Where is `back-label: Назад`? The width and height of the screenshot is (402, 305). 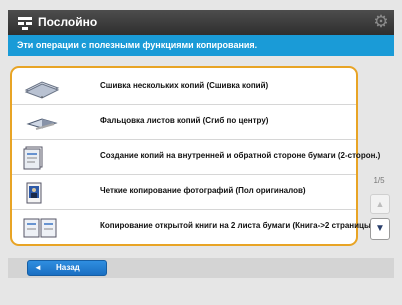 back-label: Назад is located at coordinates (68, 267).